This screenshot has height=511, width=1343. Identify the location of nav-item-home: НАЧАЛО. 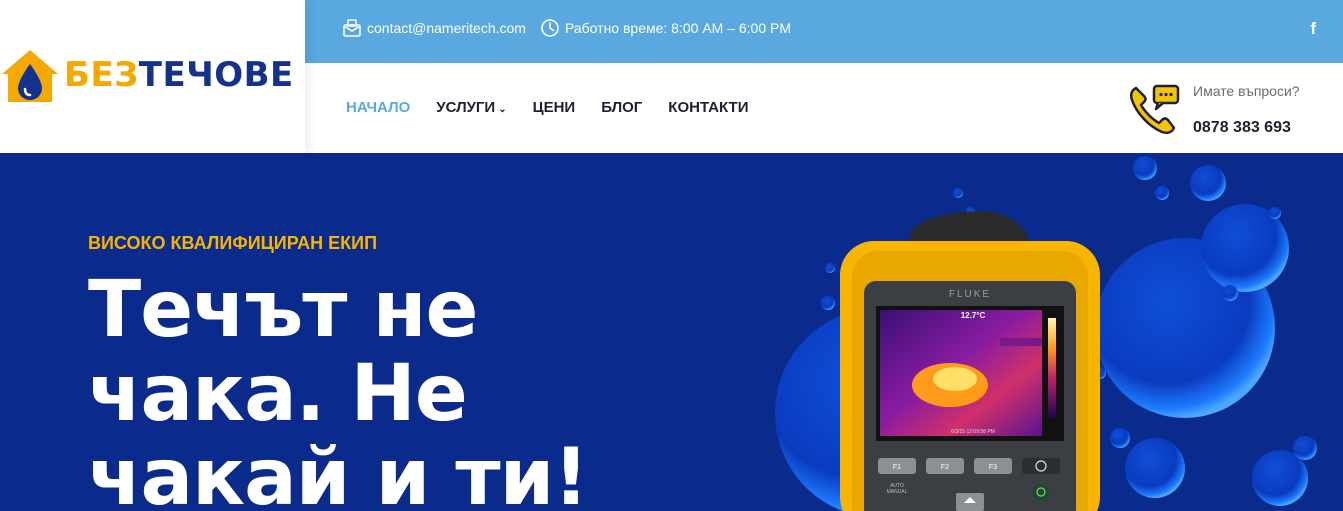
(378, 107).